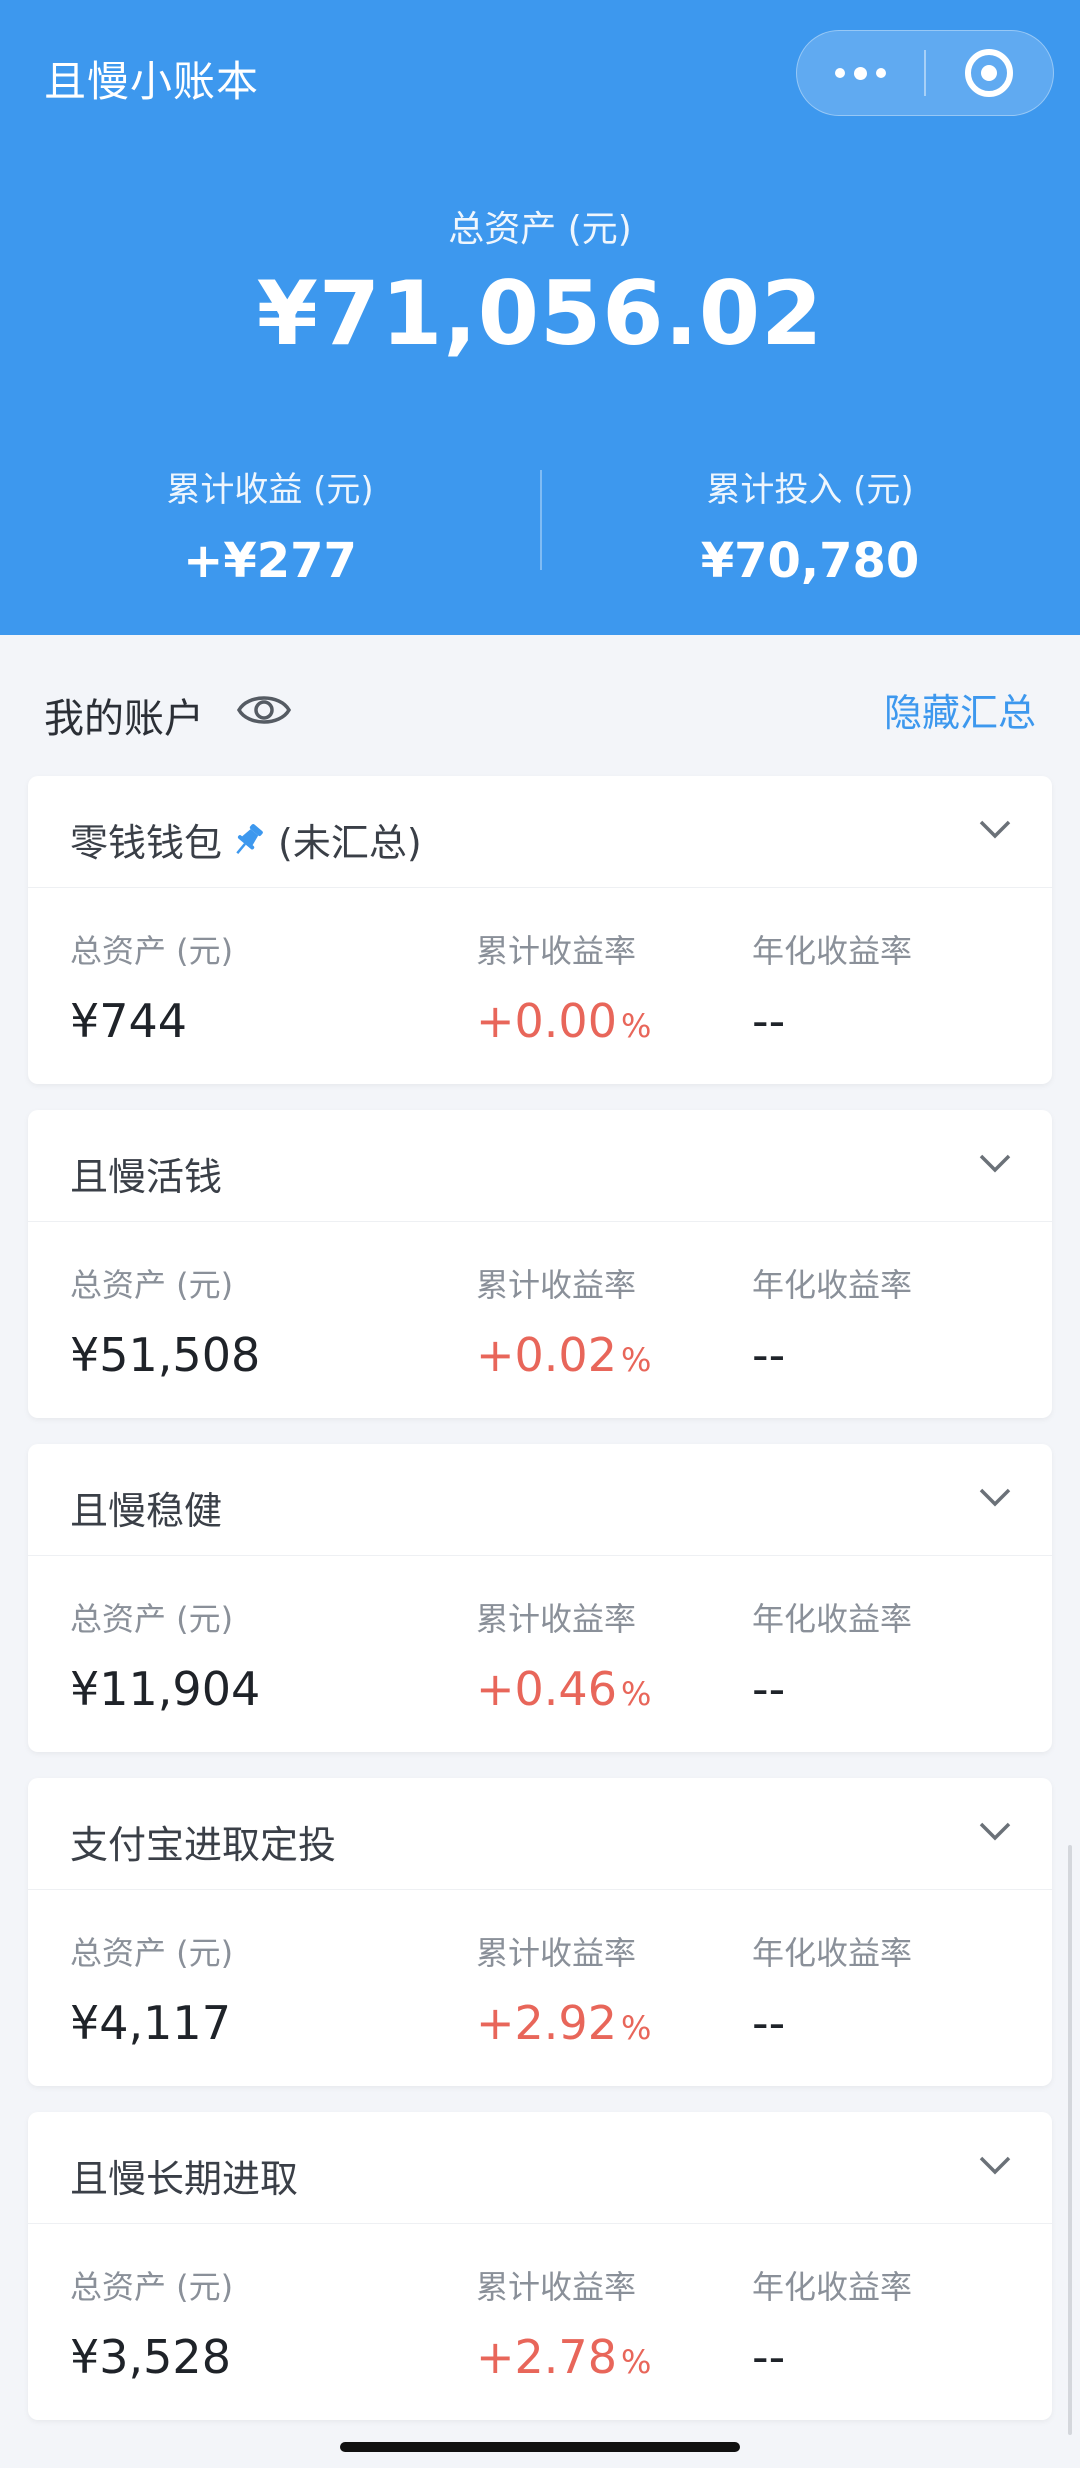  What do you see at coordinates (540, 313) in the screenshot?
I see `total-assets-value: ¥71,056.02` at bounding box center [540, 313].